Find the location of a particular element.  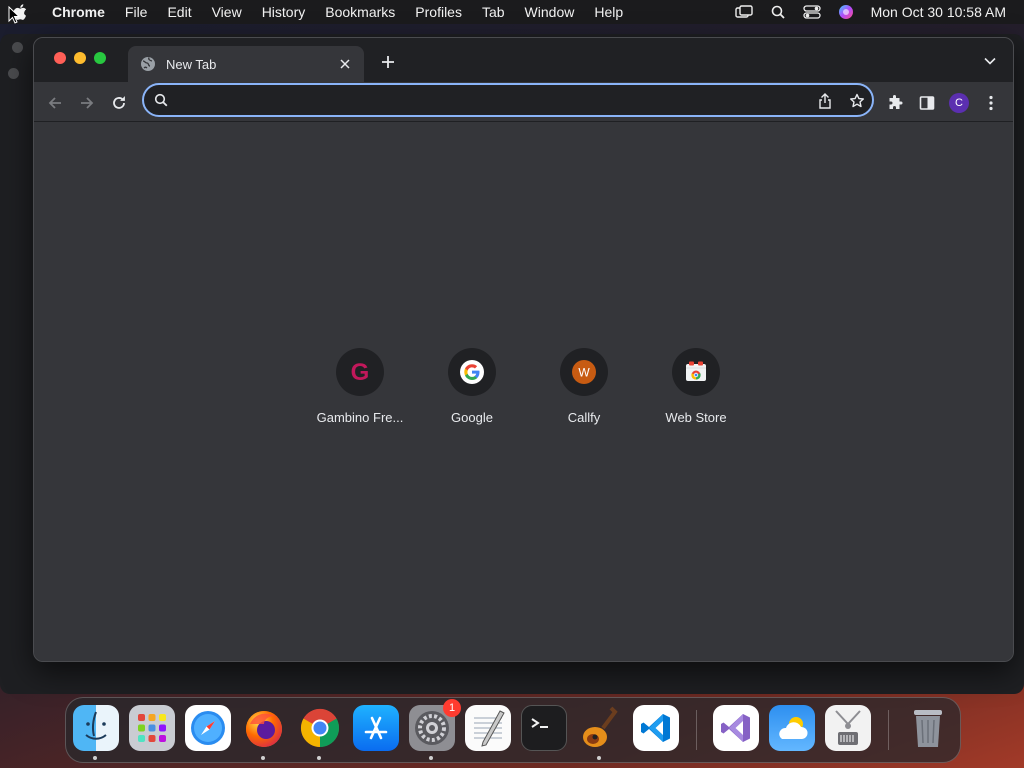

menu-clock: Mon Oct 30 10:58 AM is located at coordinates (943, 12).